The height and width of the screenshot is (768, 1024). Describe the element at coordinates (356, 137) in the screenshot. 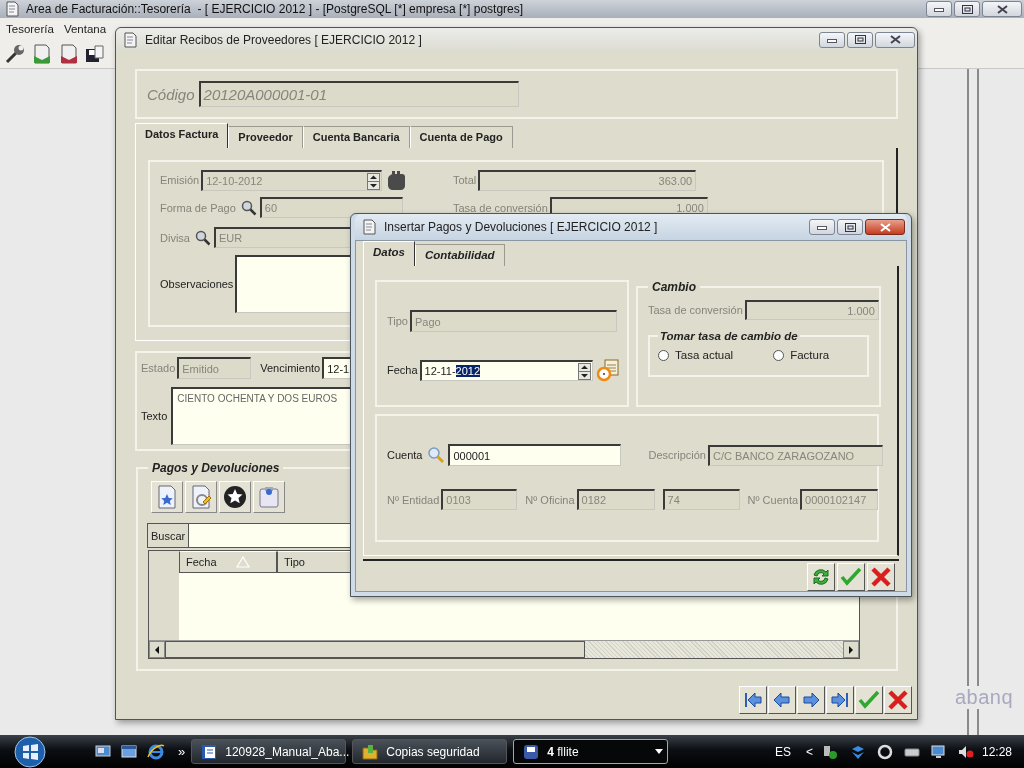

I see `tab: Cuenta Bancaria` at that location.